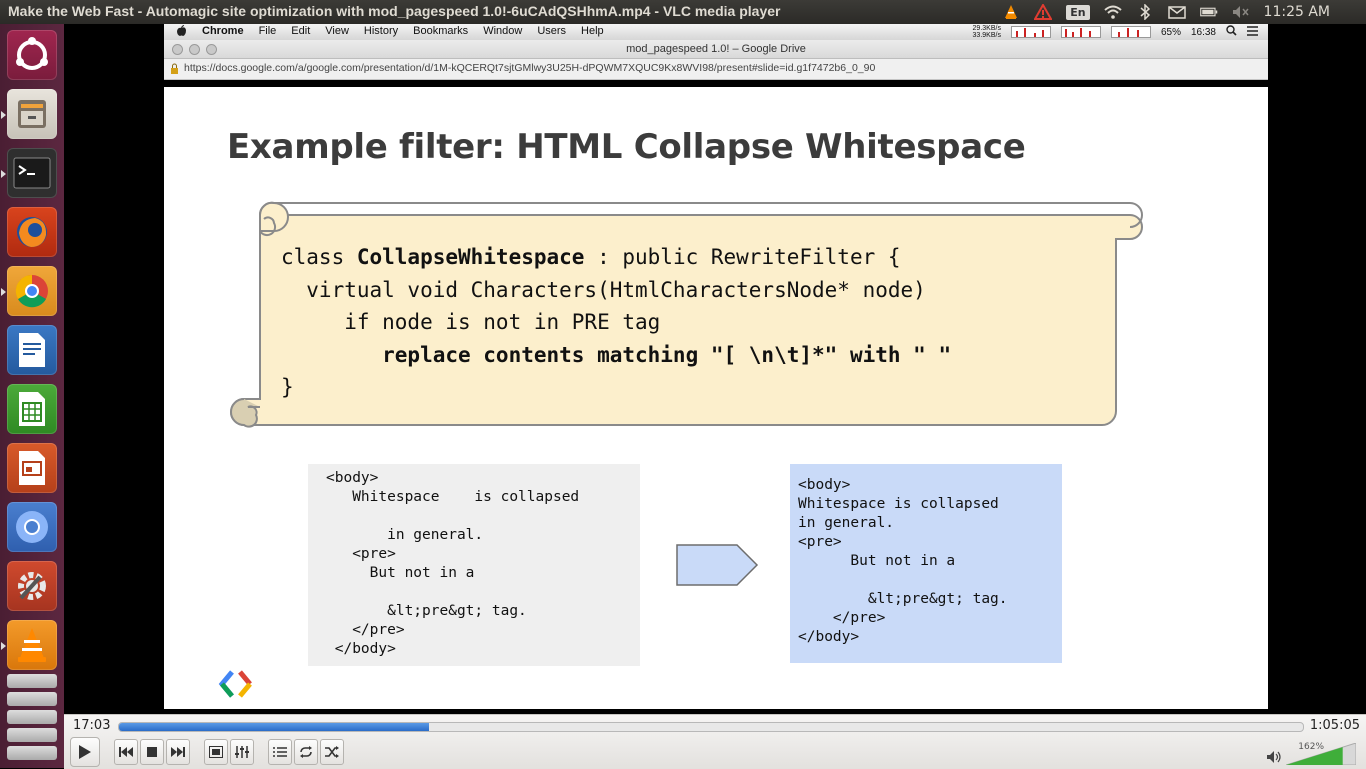 The width and height of the screenshot is (1366, 769). Describe the element at coordinates (1297, 12) in the screenshot. I see `clock: 11:25 AM` at that location.